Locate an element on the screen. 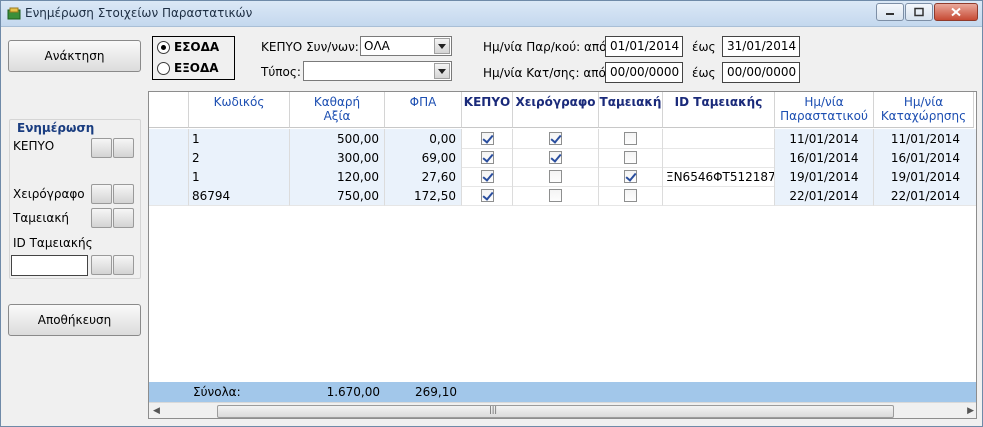 This screenshot has height=427, width=983. cash-id-set-button is located at coordinates (101, 265).